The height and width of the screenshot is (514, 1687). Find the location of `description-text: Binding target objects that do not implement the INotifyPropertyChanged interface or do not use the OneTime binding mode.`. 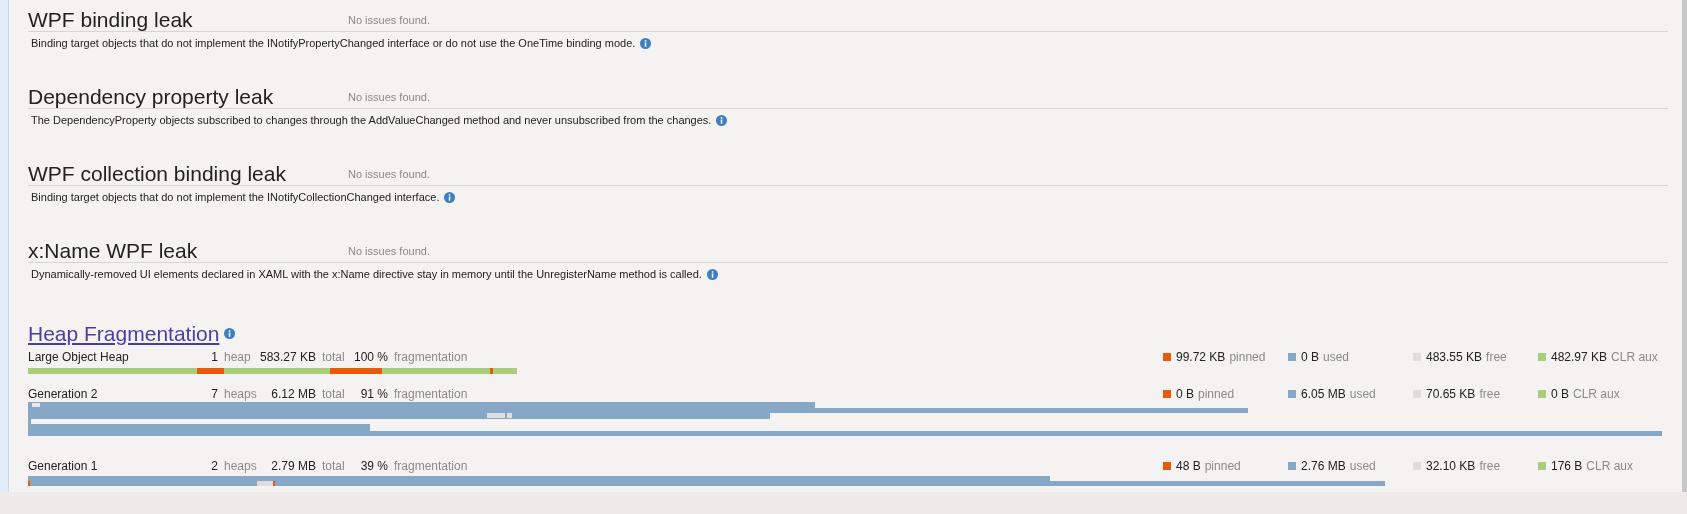

description-text: Binding target objects that do not implement the INotifyPropertyChanged interface or do not use the OneTime binding mode. is located at coordinates (333, 43).